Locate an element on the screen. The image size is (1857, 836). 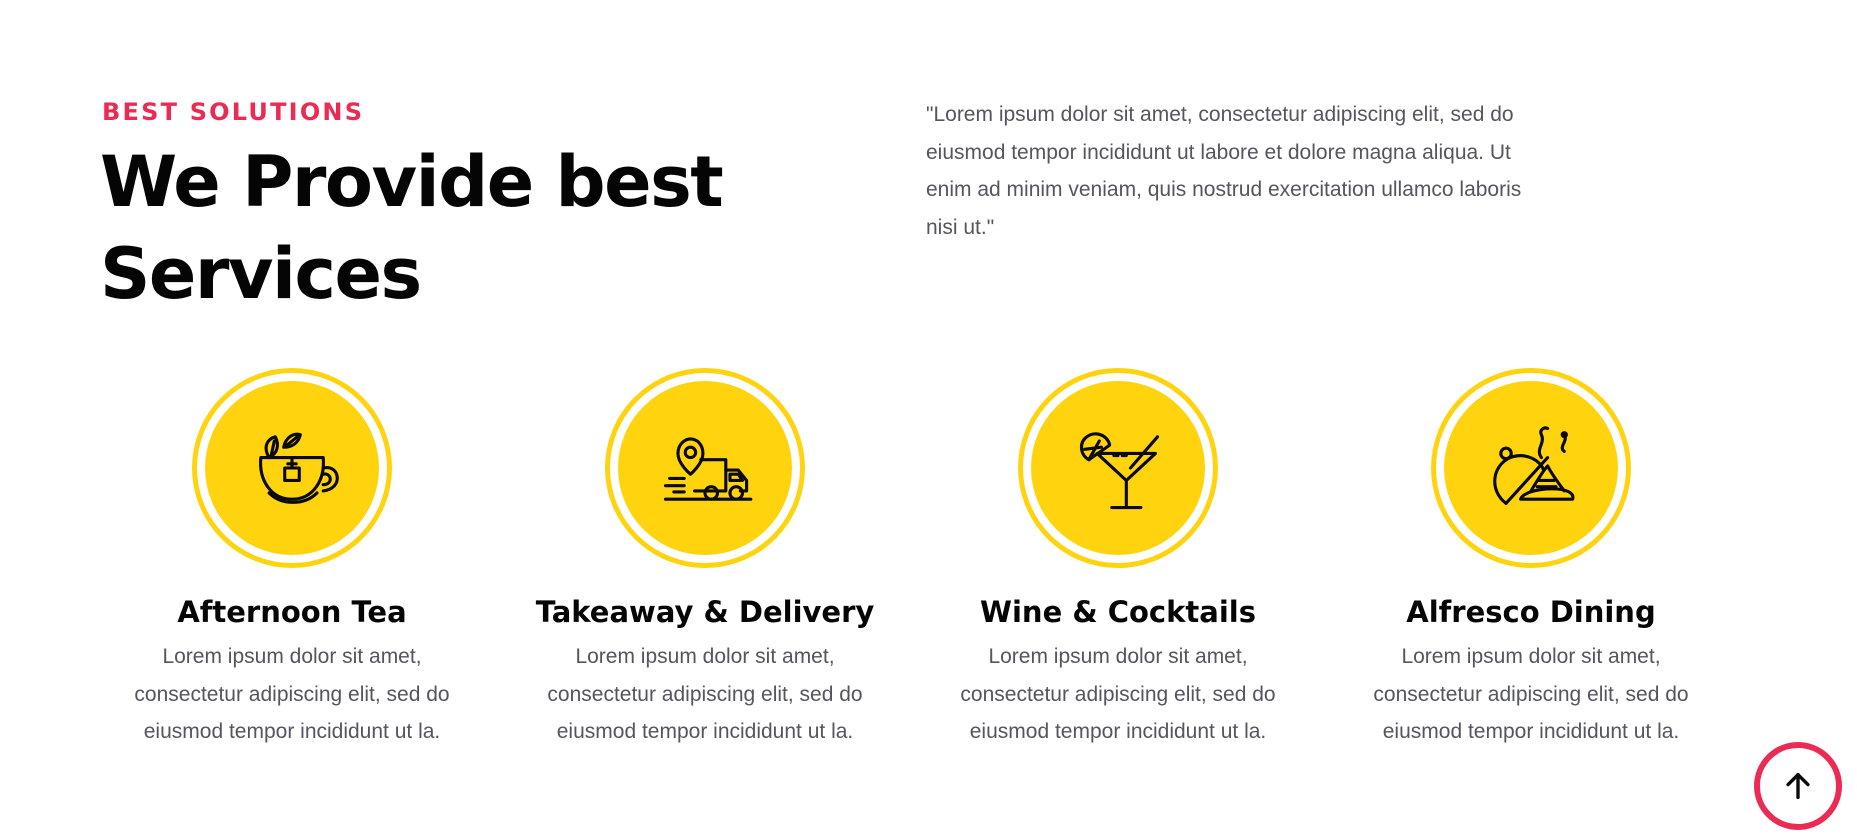
section-eyebrow: BEST SOLUTIONS is located at coordinates (233, 112).